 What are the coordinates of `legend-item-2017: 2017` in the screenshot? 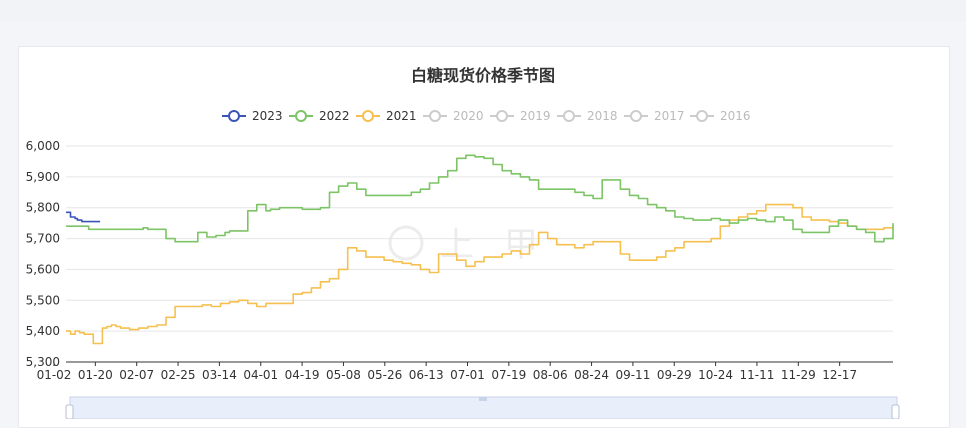 It's located at (654, 116).